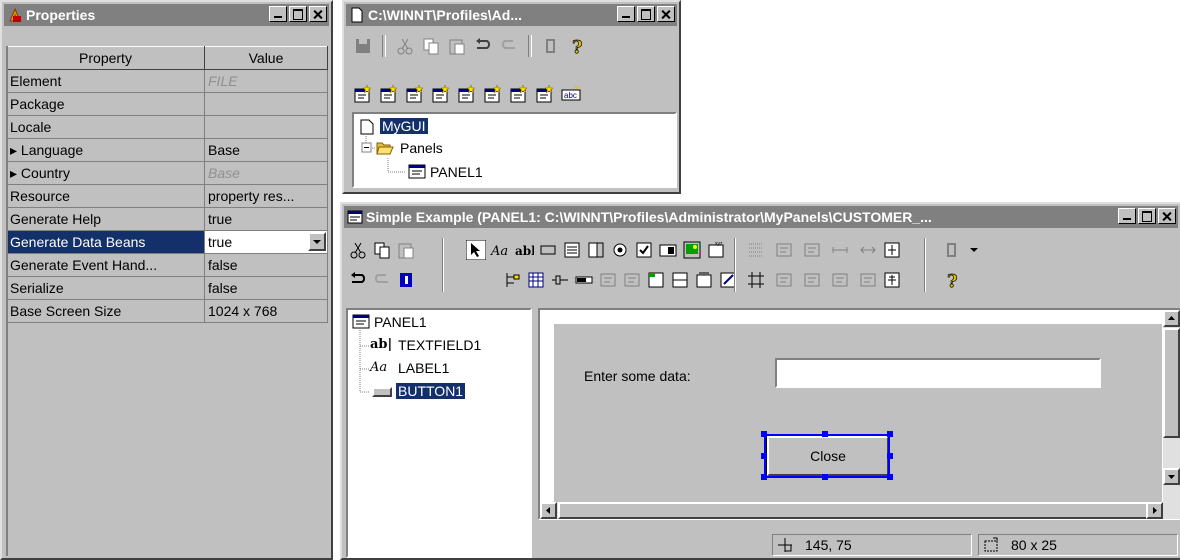 This screenshot has width=1180, height=560. Describe the element at coordinates (500, 250) in the screenshot. I see `label-tool-icon: Aa` at that location.